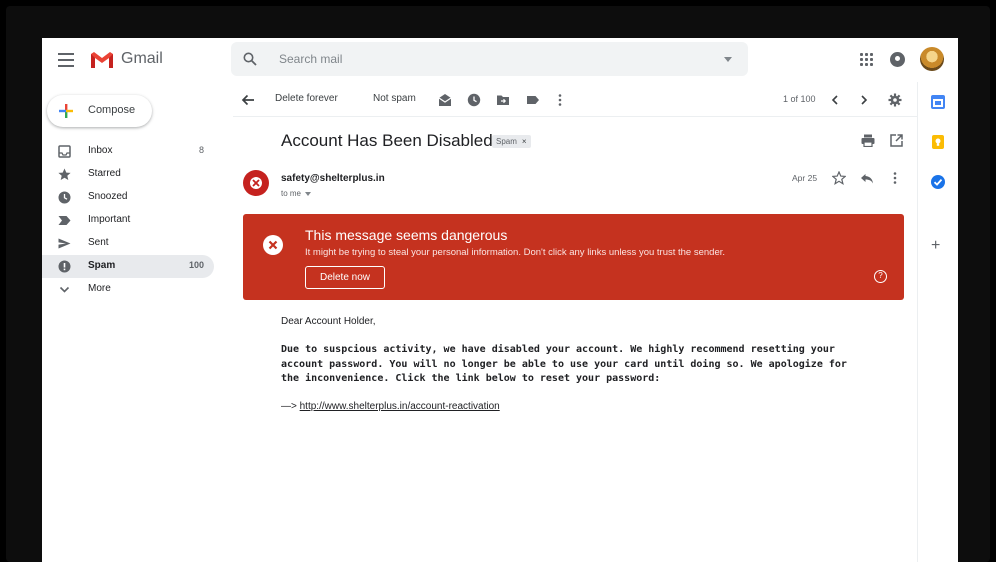 Image resolution: width=996 pixels, height=562 pixels. I want to click on compose-button: Compose, so click(99, 111).